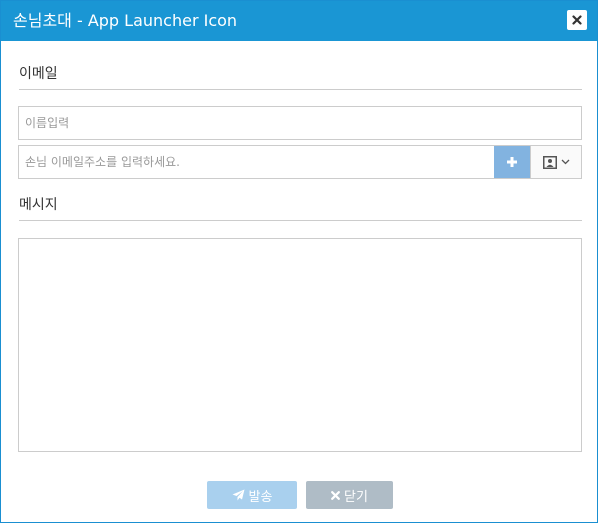 The height and width of the screenshot is (525, 600). I want to click on send-button-label: 발송, so click(260, 497).